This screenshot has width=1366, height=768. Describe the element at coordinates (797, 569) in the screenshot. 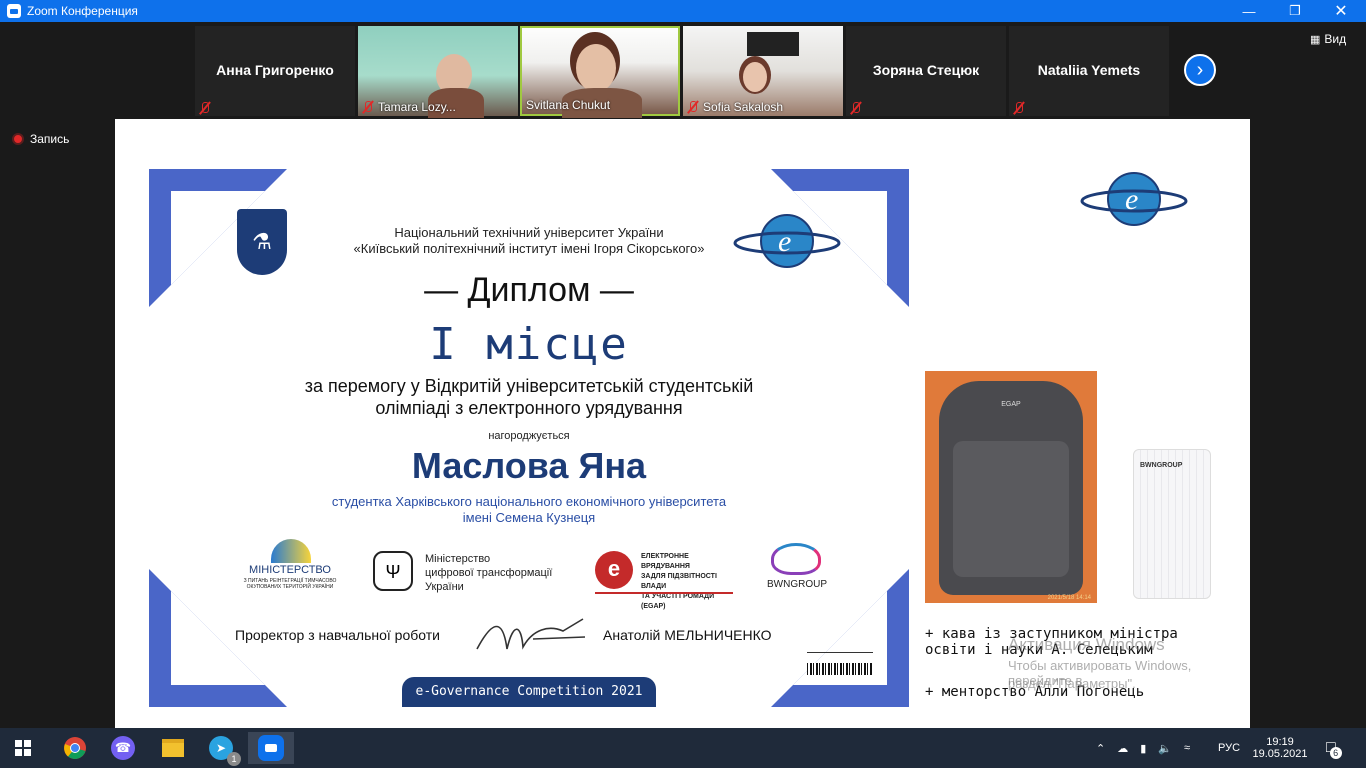

I see `bwn-logo: BWNGROUP` at that location.